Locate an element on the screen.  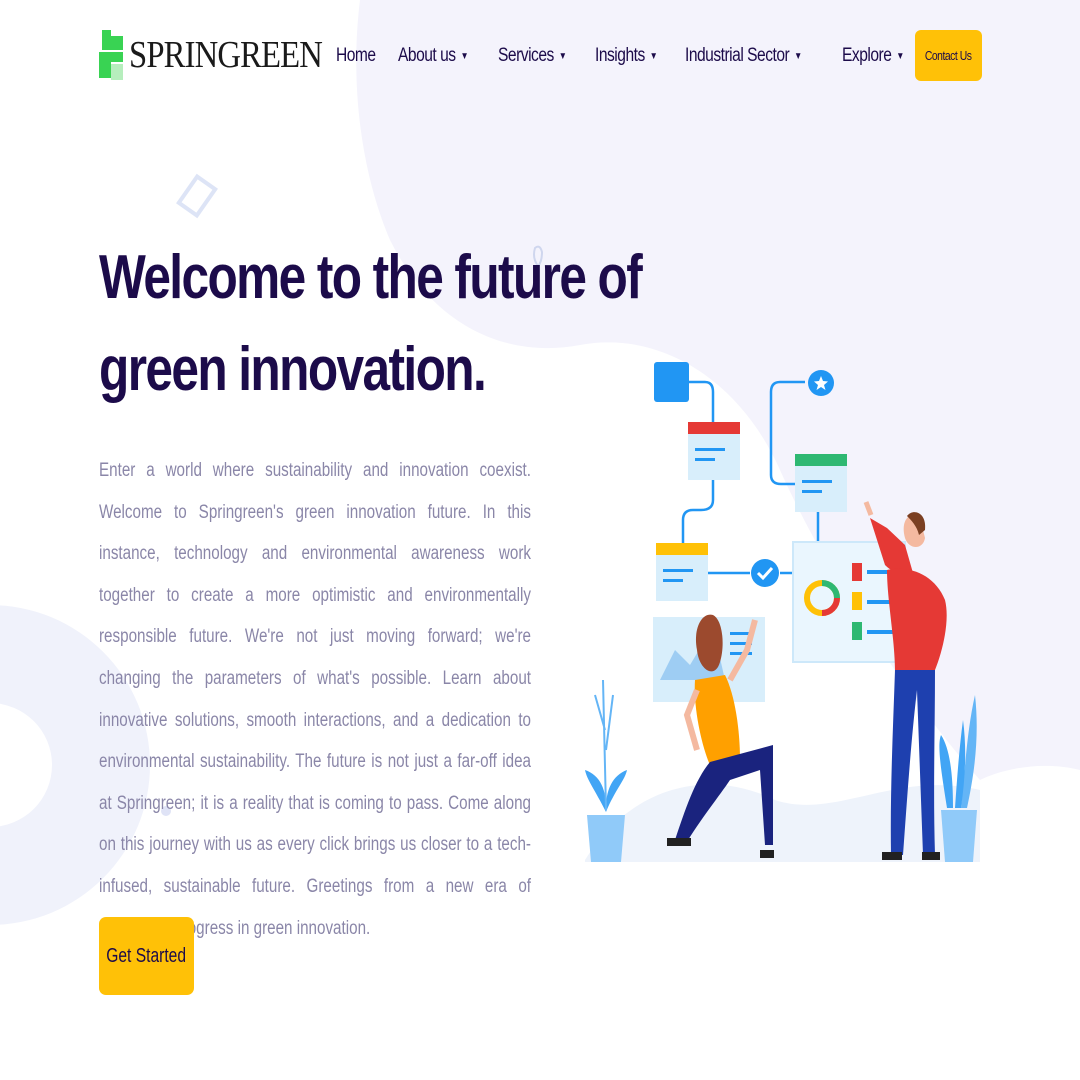
brand-name: SPRINGREEN is located at coordinates (226, 55).